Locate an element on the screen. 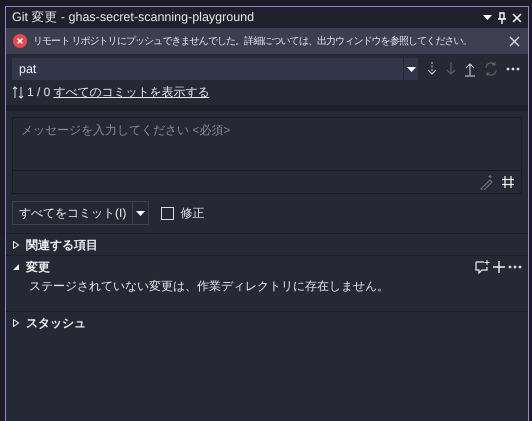 The image size is (532, 421). section-message: ステージされていない変更は、作業ディレクトリに存在しません。 is located at coordinates (209, 286).